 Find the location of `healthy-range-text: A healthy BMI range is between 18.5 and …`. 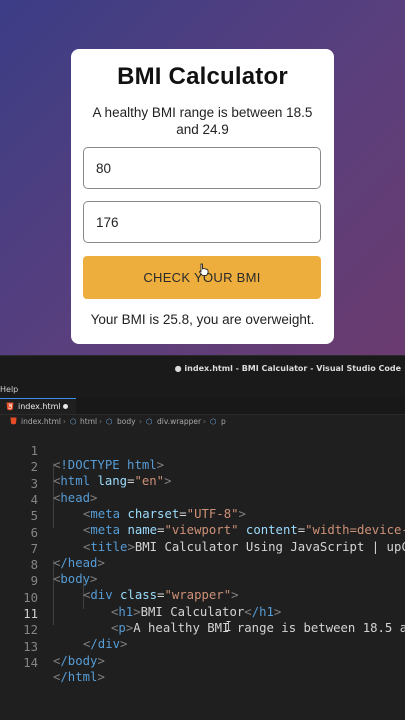

healthy-range-text: A healthy BMI range is between 18.5 and … is located at coordinates (202, 121).